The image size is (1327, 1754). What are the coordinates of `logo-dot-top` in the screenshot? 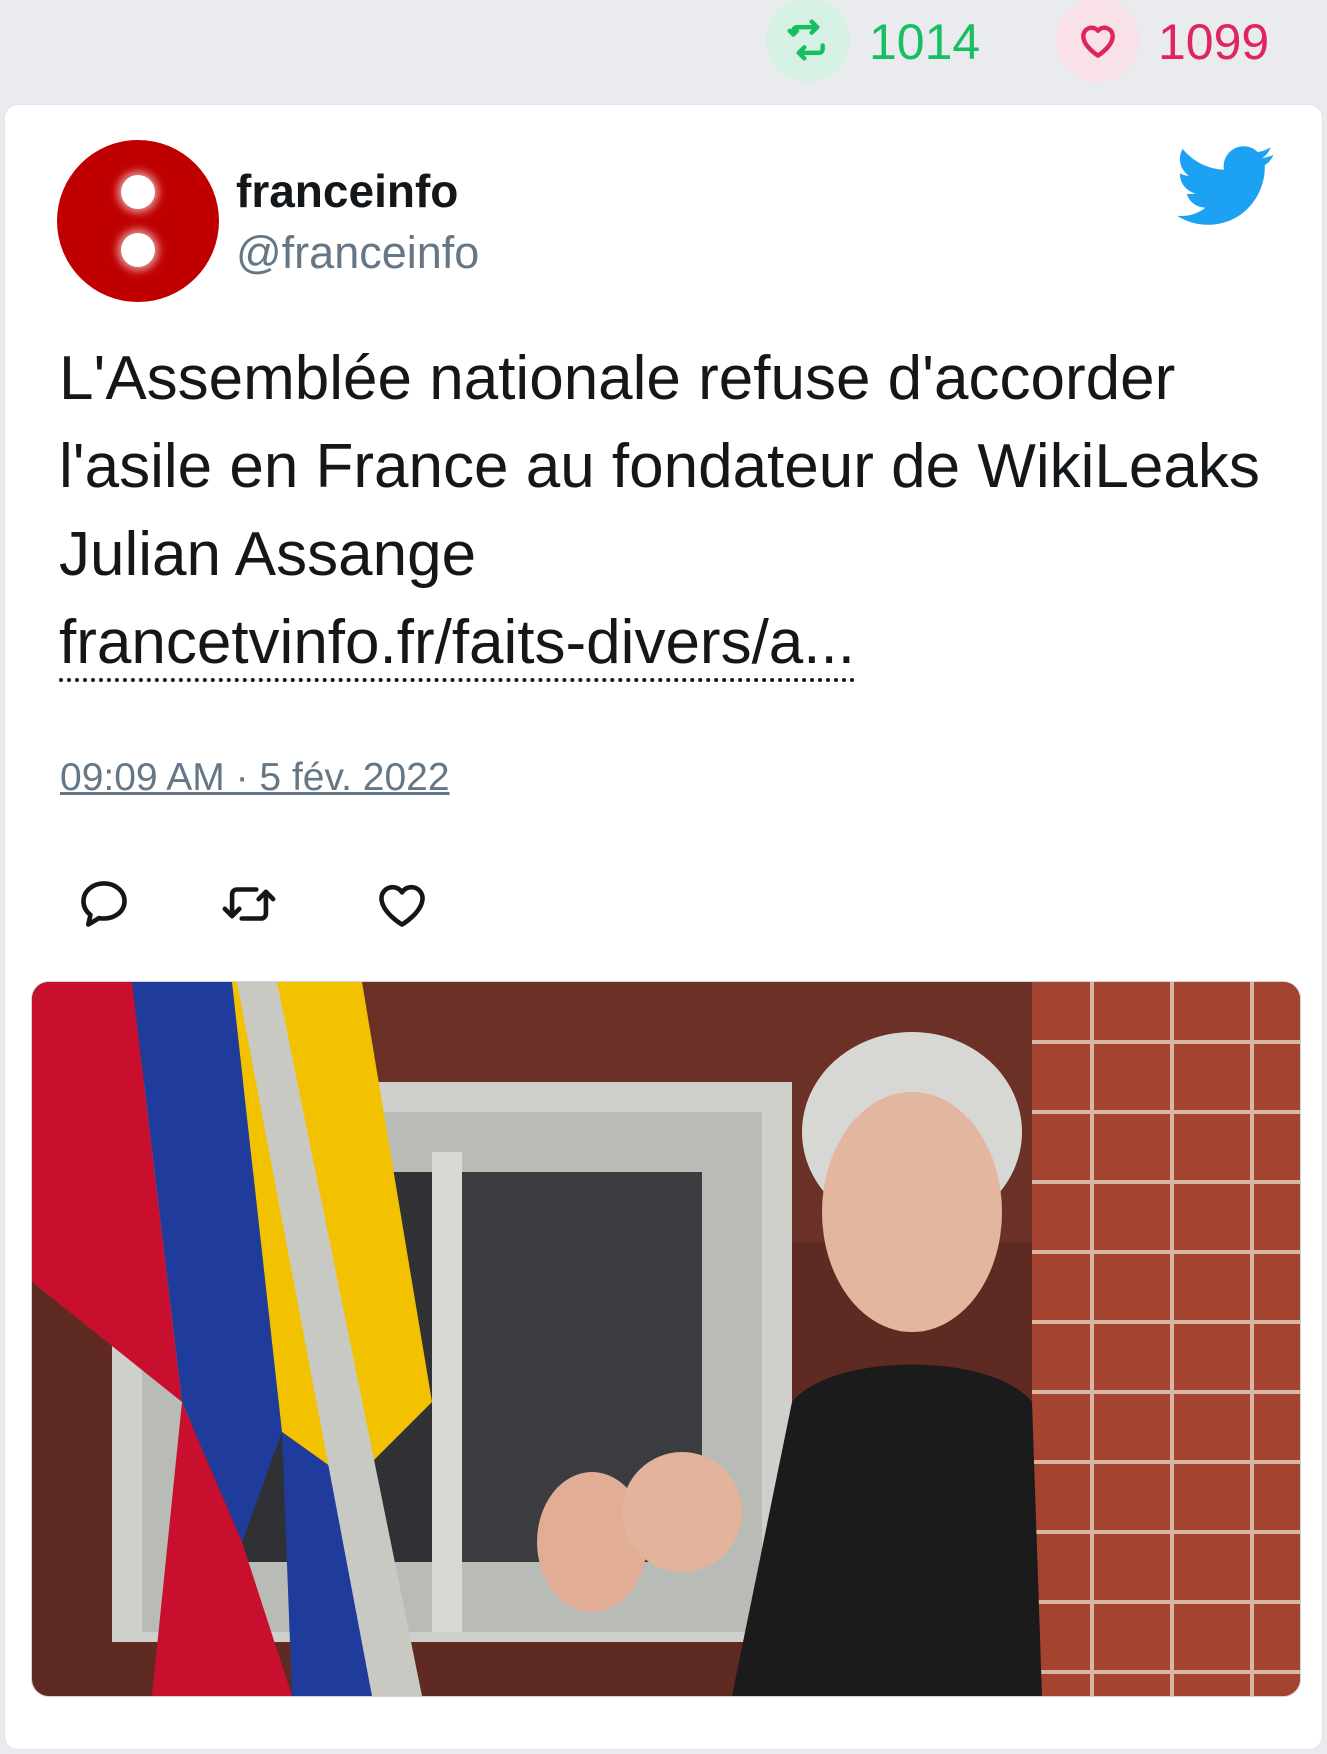 It's located at (138, 192).